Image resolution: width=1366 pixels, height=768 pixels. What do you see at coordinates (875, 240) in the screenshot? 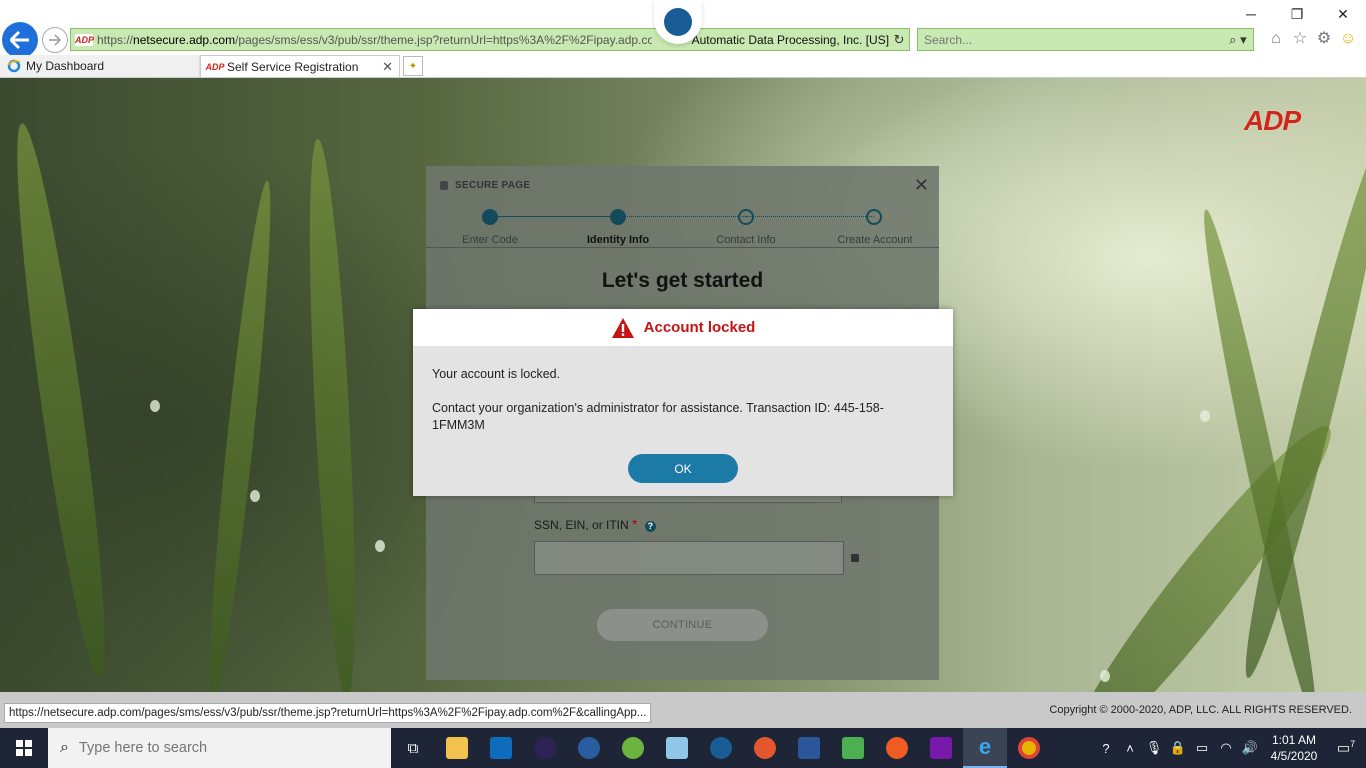
I see `step-label-create-account: Create Account` at bounding box center [875, 240].